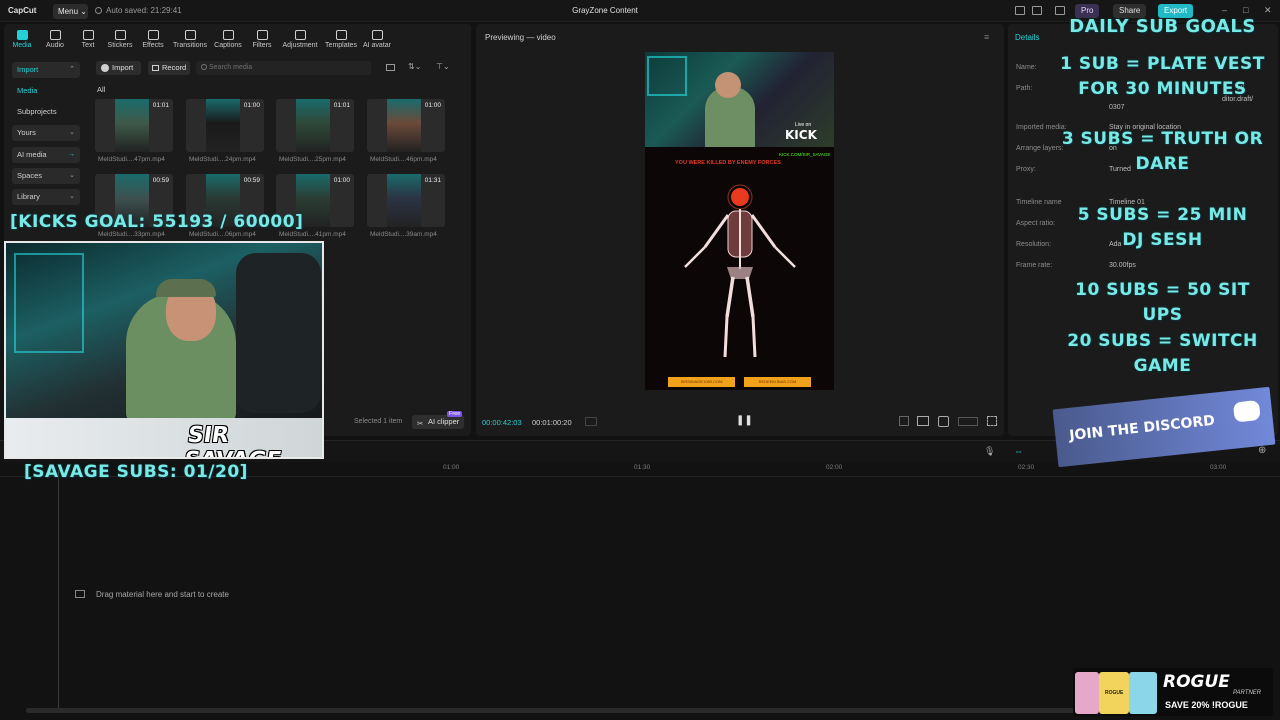  I want to click on record-button: Record, so click(169, 68).